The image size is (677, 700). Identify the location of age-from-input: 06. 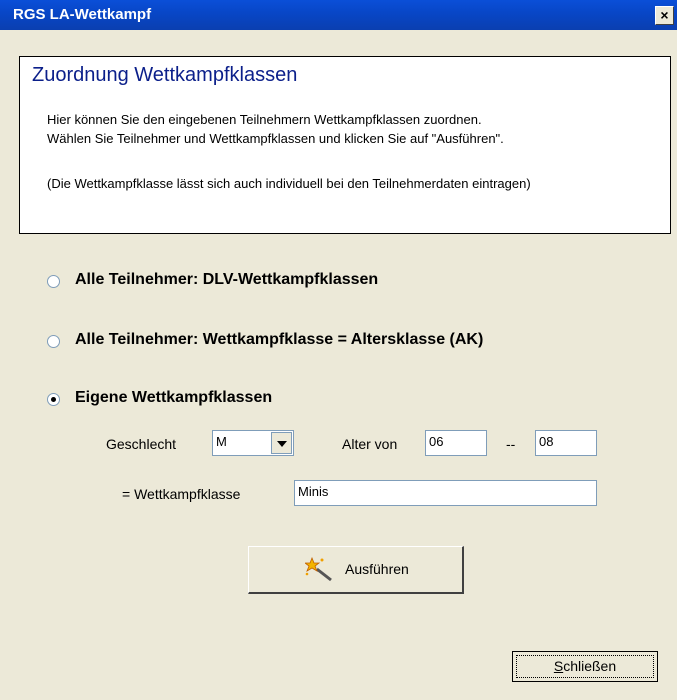
(456, 443).